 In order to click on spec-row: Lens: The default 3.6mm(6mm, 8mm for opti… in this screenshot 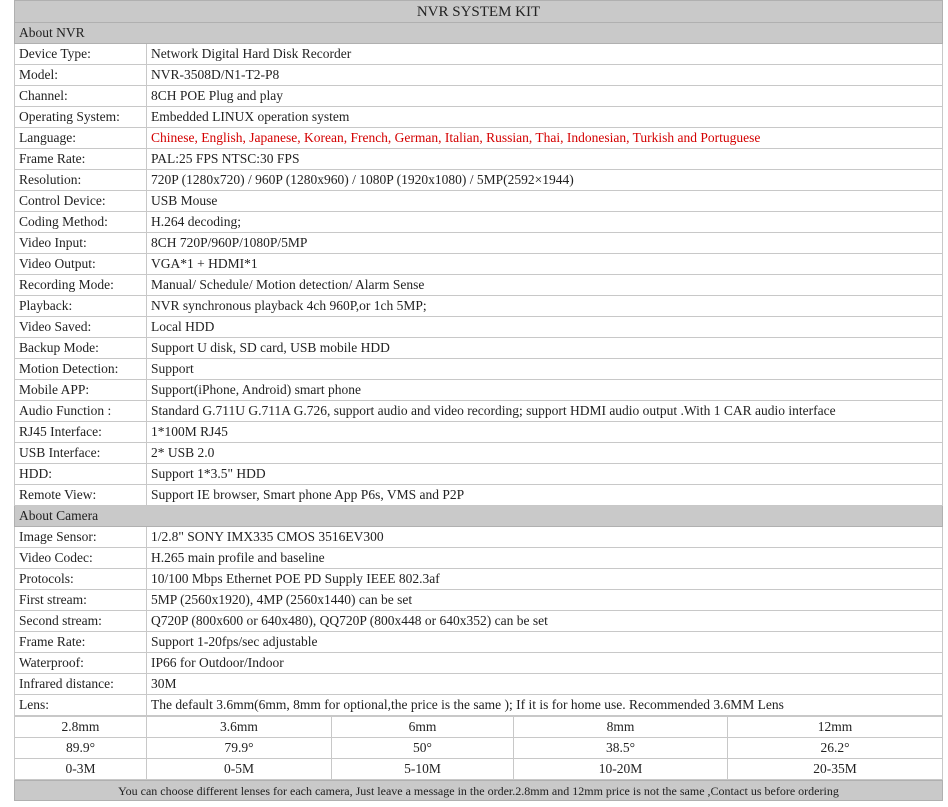, I will do `click(478, 705)`.